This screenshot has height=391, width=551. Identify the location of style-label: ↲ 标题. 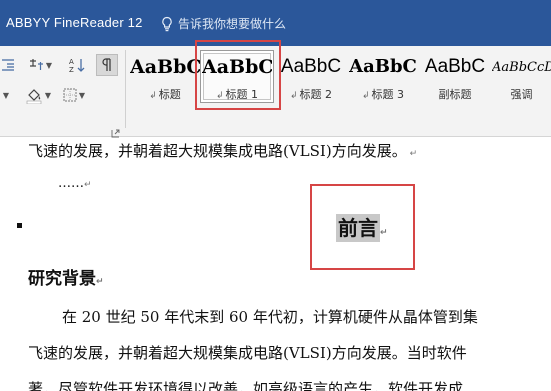
(165, 94).